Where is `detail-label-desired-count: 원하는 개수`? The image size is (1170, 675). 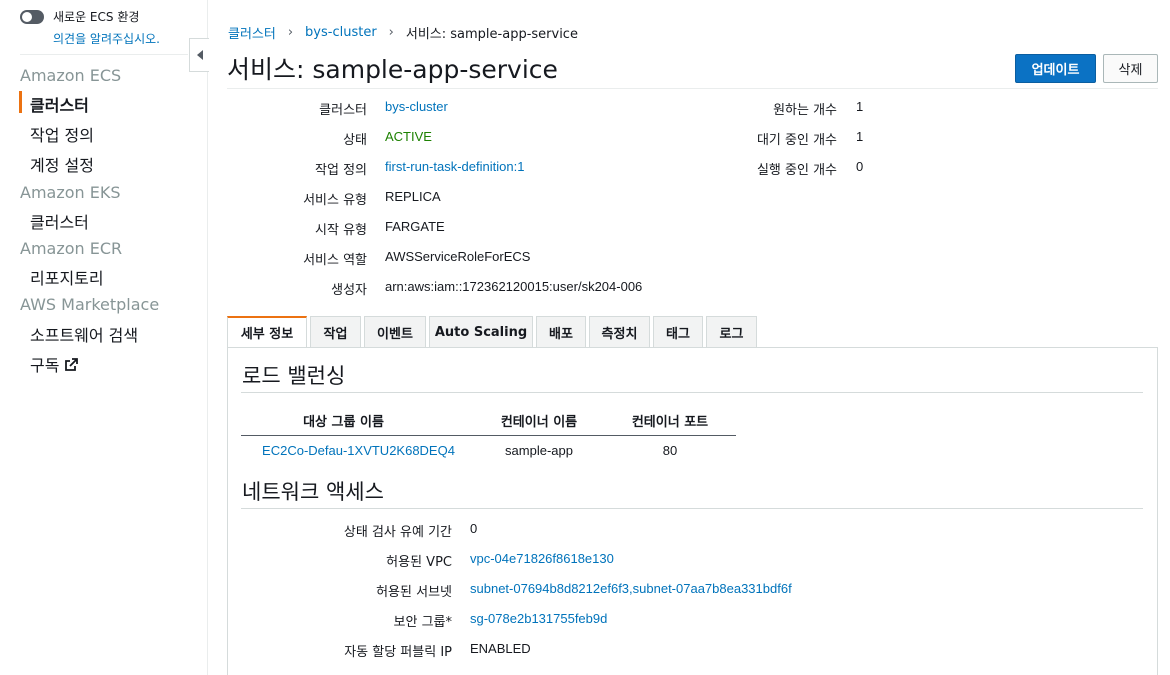
detail-label-desired-count: 원하는 개수 is located at coordinates (805, 110).